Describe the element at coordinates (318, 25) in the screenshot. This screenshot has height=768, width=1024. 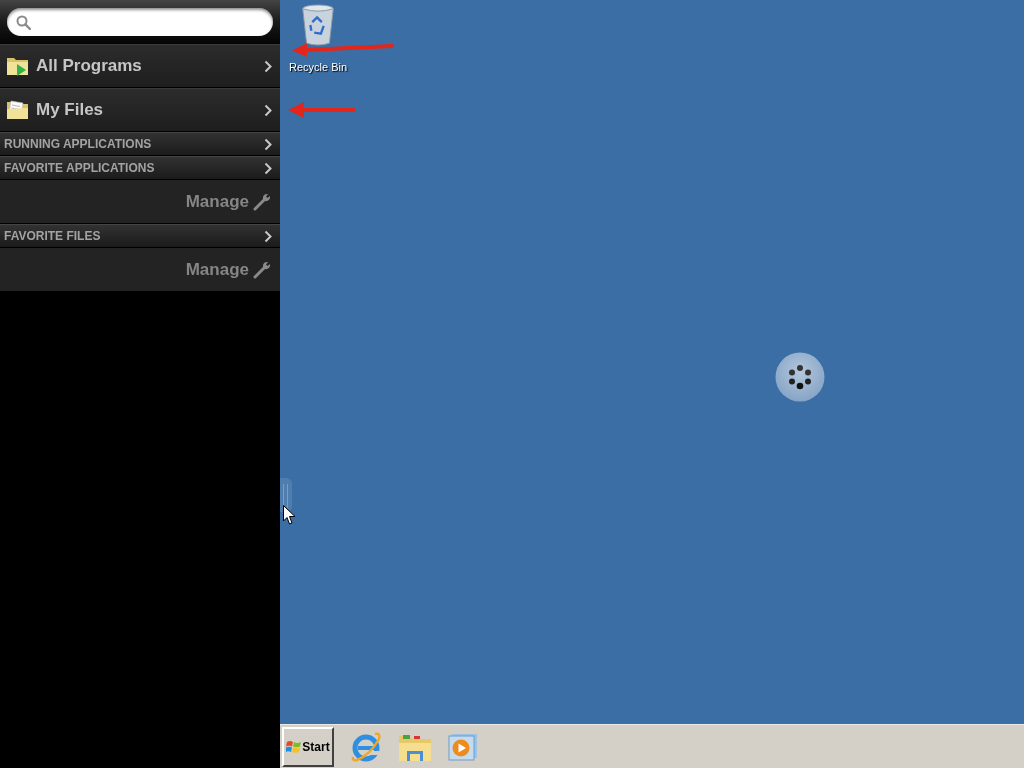
I see `recycle-bin-icon` at that location.